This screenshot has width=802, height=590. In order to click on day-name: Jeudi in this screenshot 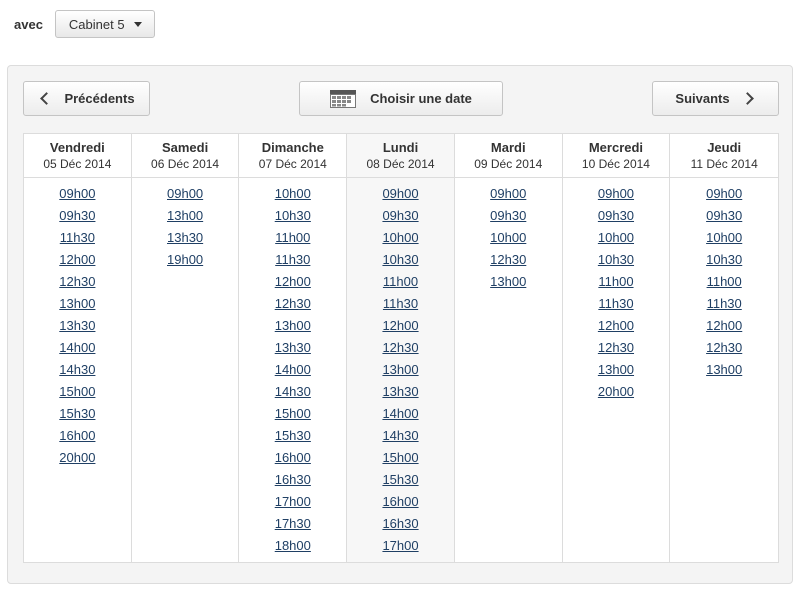, I will do `click(724, 147)`.